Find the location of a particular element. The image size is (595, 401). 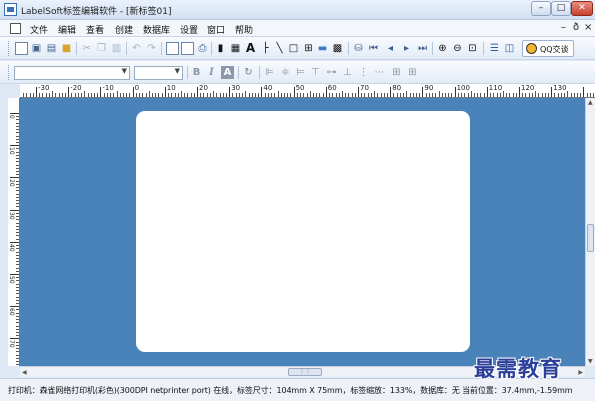

scroll-up-icon: ▲ is located at coordinates (590, 102).